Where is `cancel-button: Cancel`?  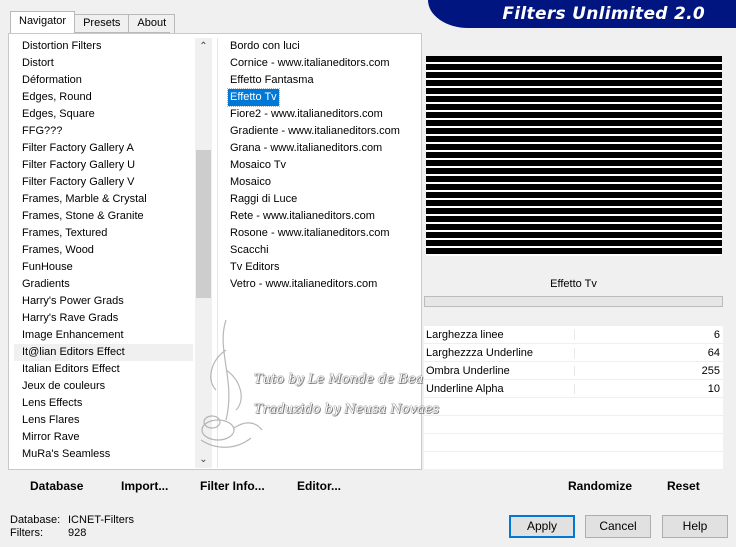 cancel-button: Cancel is located at coordinates (618, 526).